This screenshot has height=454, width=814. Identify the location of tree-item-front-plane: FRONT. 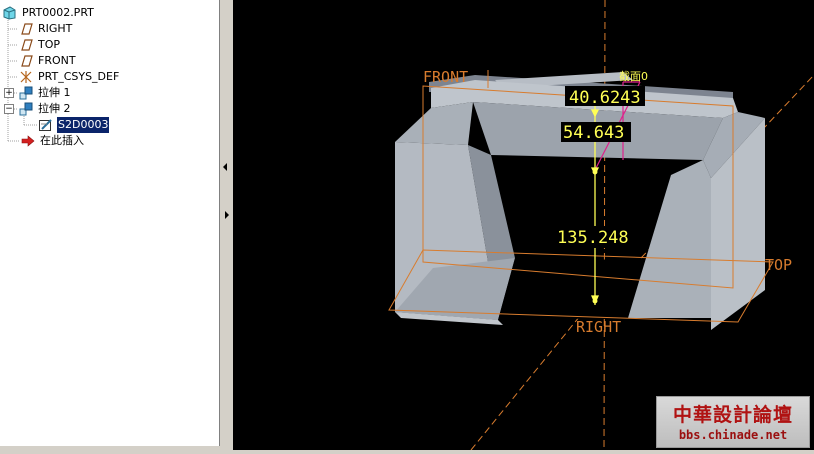
(47, 61).